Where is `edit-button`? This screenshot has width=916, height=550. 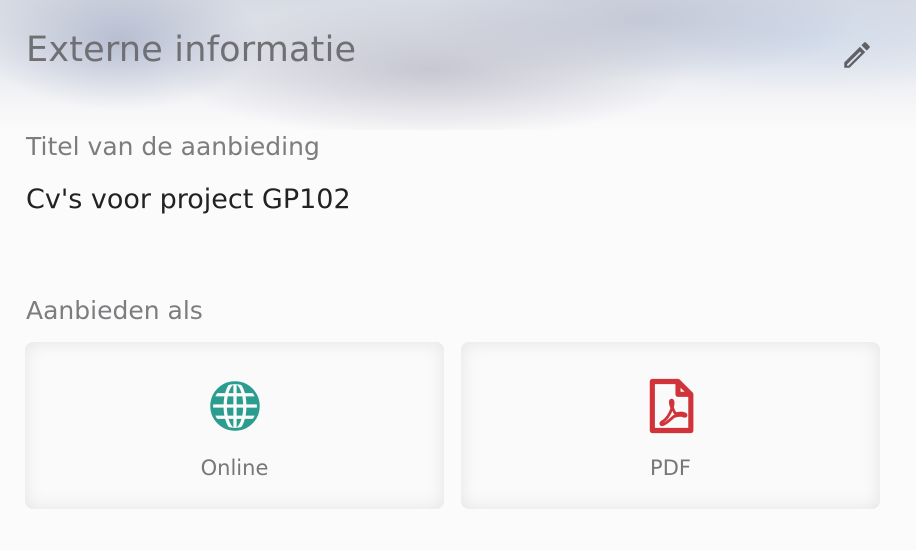
edit-button is located at coordinates (857, 55).